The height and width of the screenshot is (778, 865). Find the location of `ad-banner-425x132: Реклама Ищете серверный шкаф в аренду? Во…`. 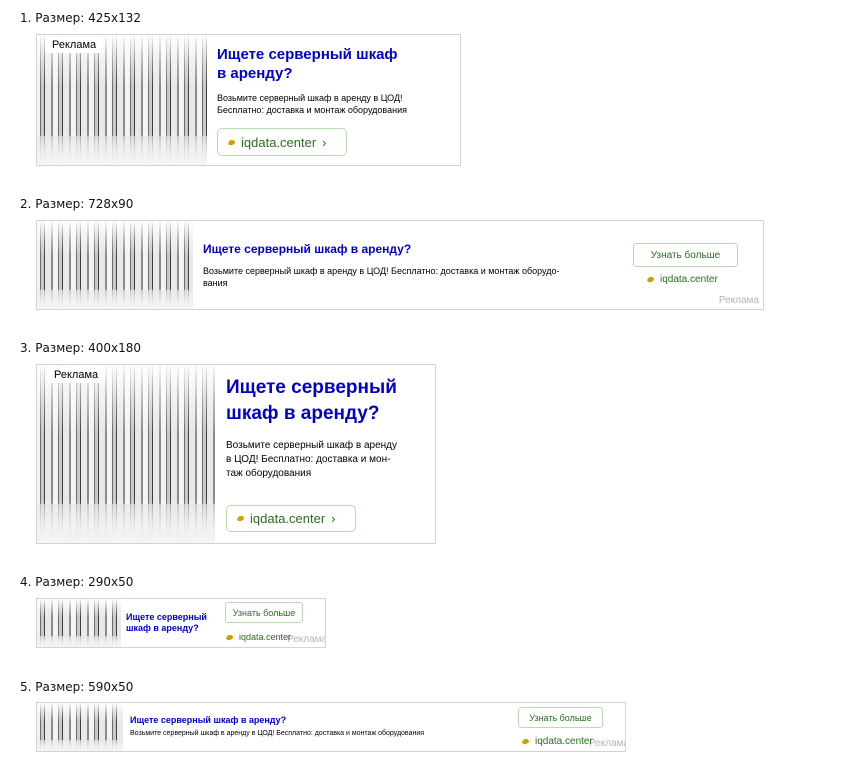

ad-banner-425x132: Реклама Ищете серверный шкаф в аренду? Во… is located at coordinates (248, 100).